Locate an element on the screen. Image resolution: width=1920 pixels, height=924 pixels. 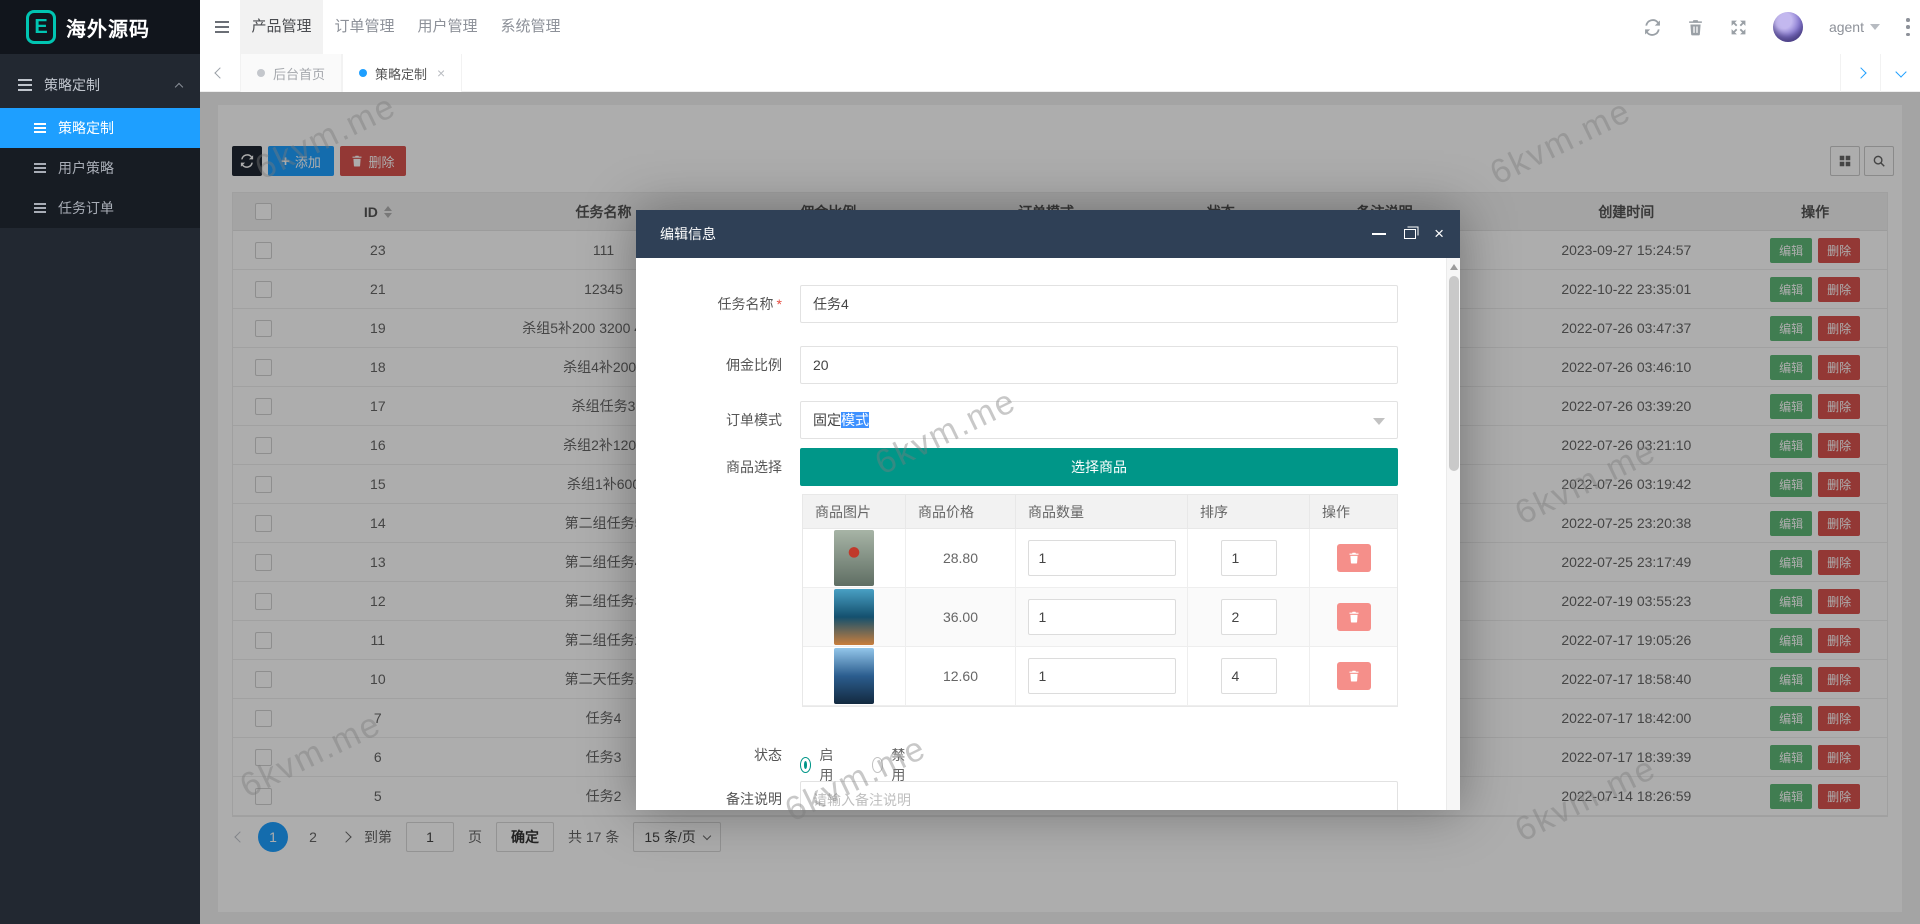
product-column-header-3: 排序 is located at coordinates (1249, 512).